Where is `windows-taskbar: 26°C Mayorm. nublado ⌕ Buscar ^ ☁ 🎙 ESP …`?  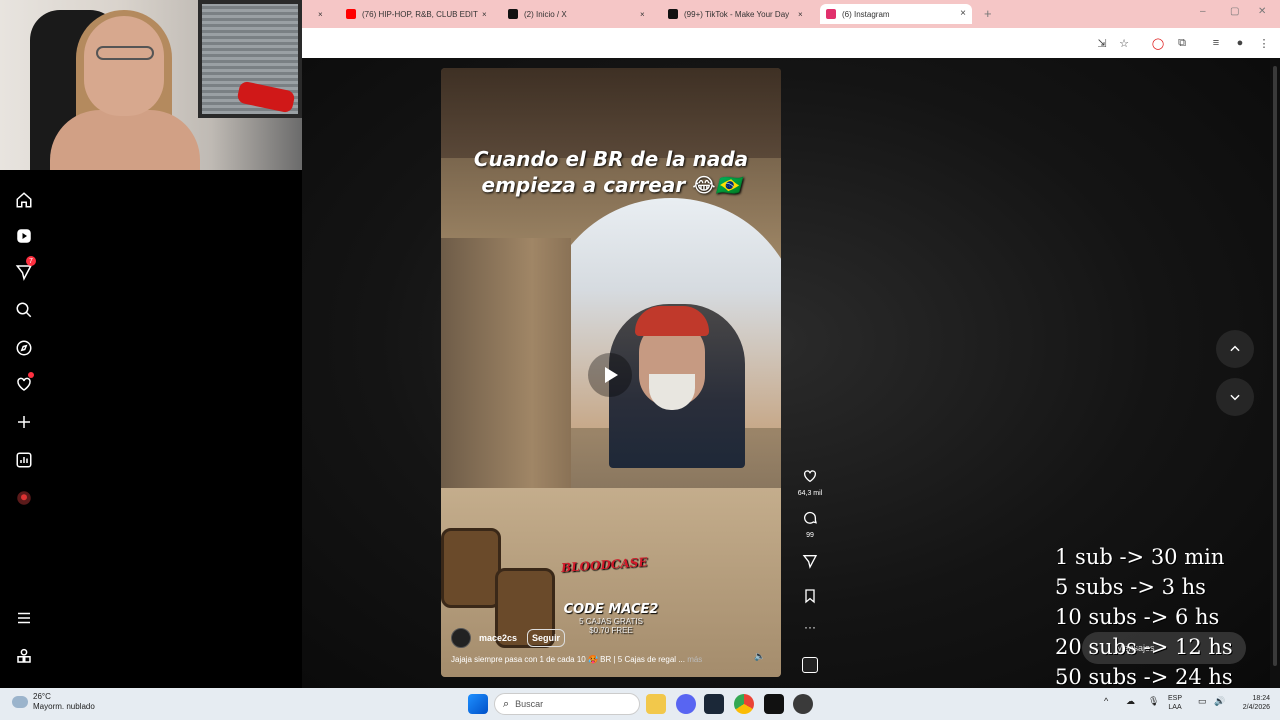
windows-taskbar: 26°C Mayorm. nublado ⌕ Buscar ^ ☁ 🎙 ESP … is located at coordinates (640, 704).